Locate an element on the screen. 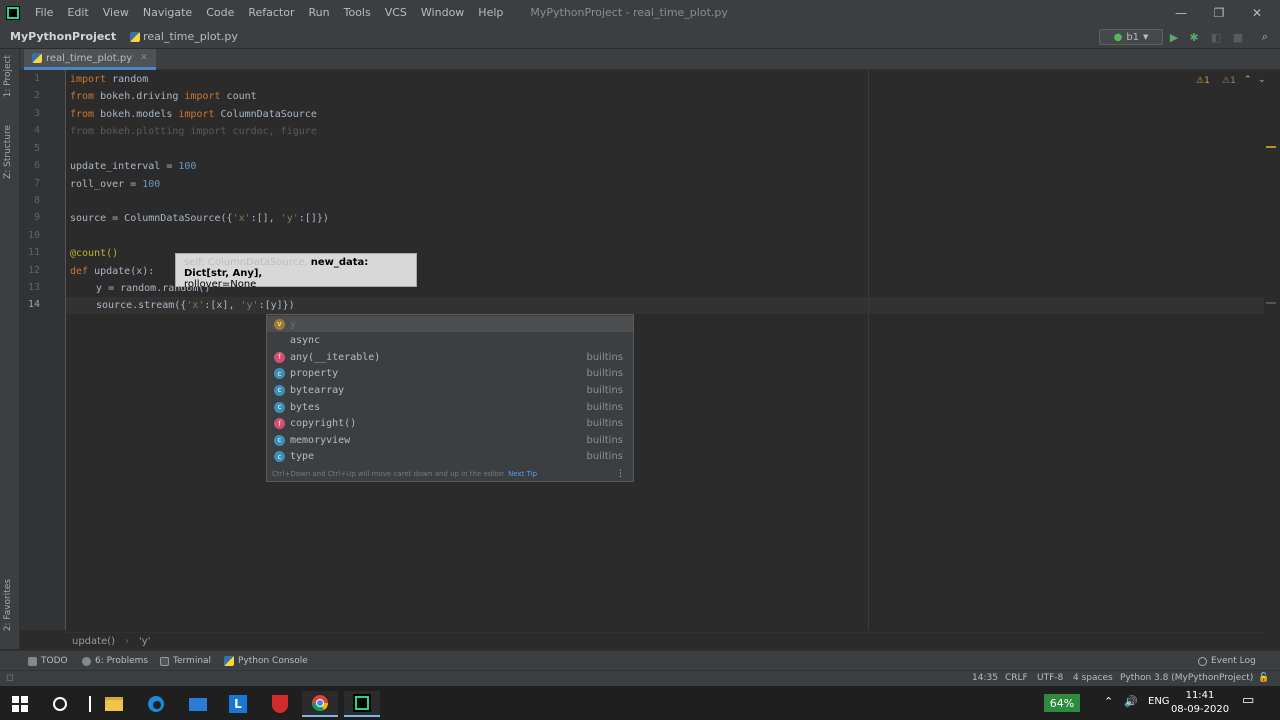  menu-navigate: Navigate is located at coordinates (167, 12).